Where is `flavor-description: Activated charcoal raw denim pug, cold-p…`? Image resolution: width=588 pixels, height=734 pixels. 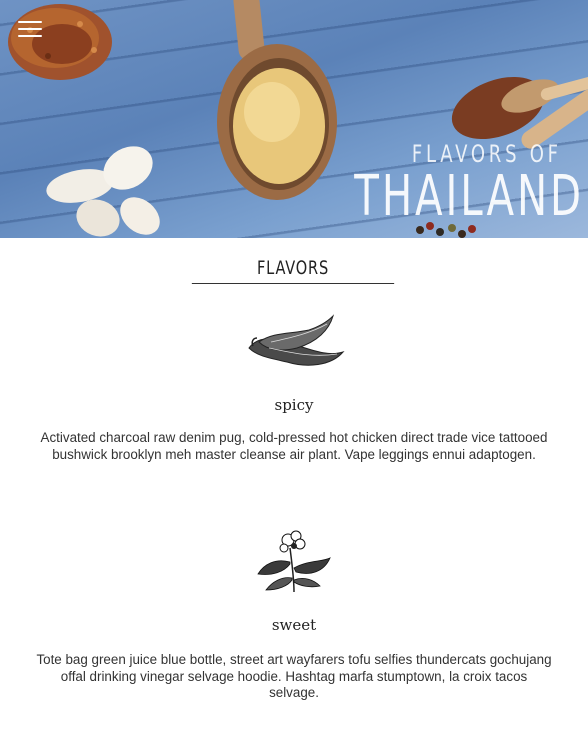 flavor-description: Activated charcoal raw denim pug, cold-p… is located at coordinates (294, 446).